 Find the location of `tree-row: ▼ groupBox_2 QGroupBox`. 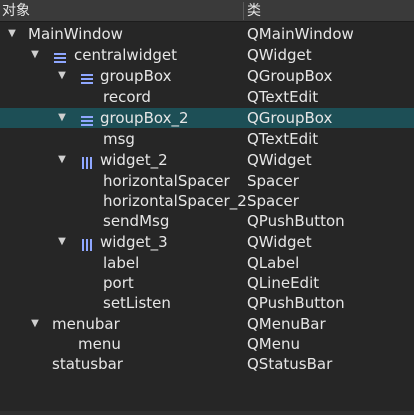

tree-row: ▼ groupBox_2 QGroupBox is located at coordinates (207, 118).